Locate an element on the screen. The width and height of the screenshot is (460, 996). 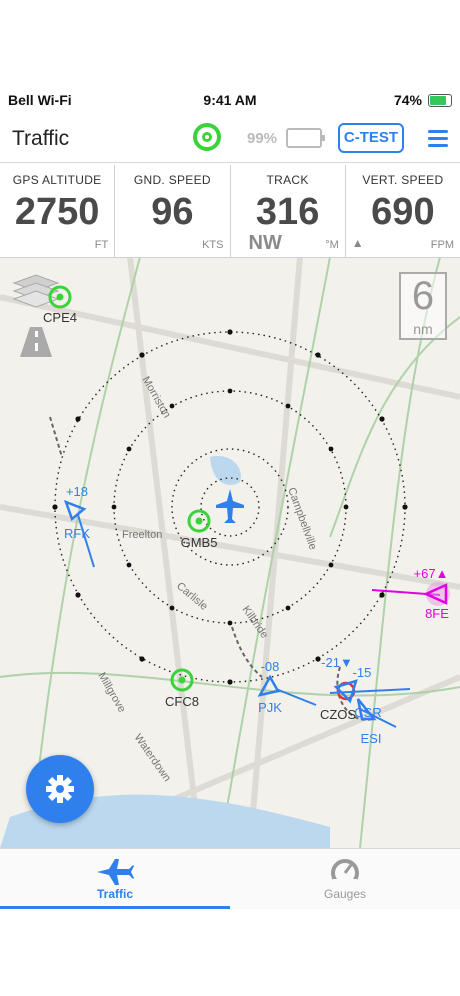
status-bar: Bell Wi-Fi 9:41 AM 74% is located at coordinates (230, 101).